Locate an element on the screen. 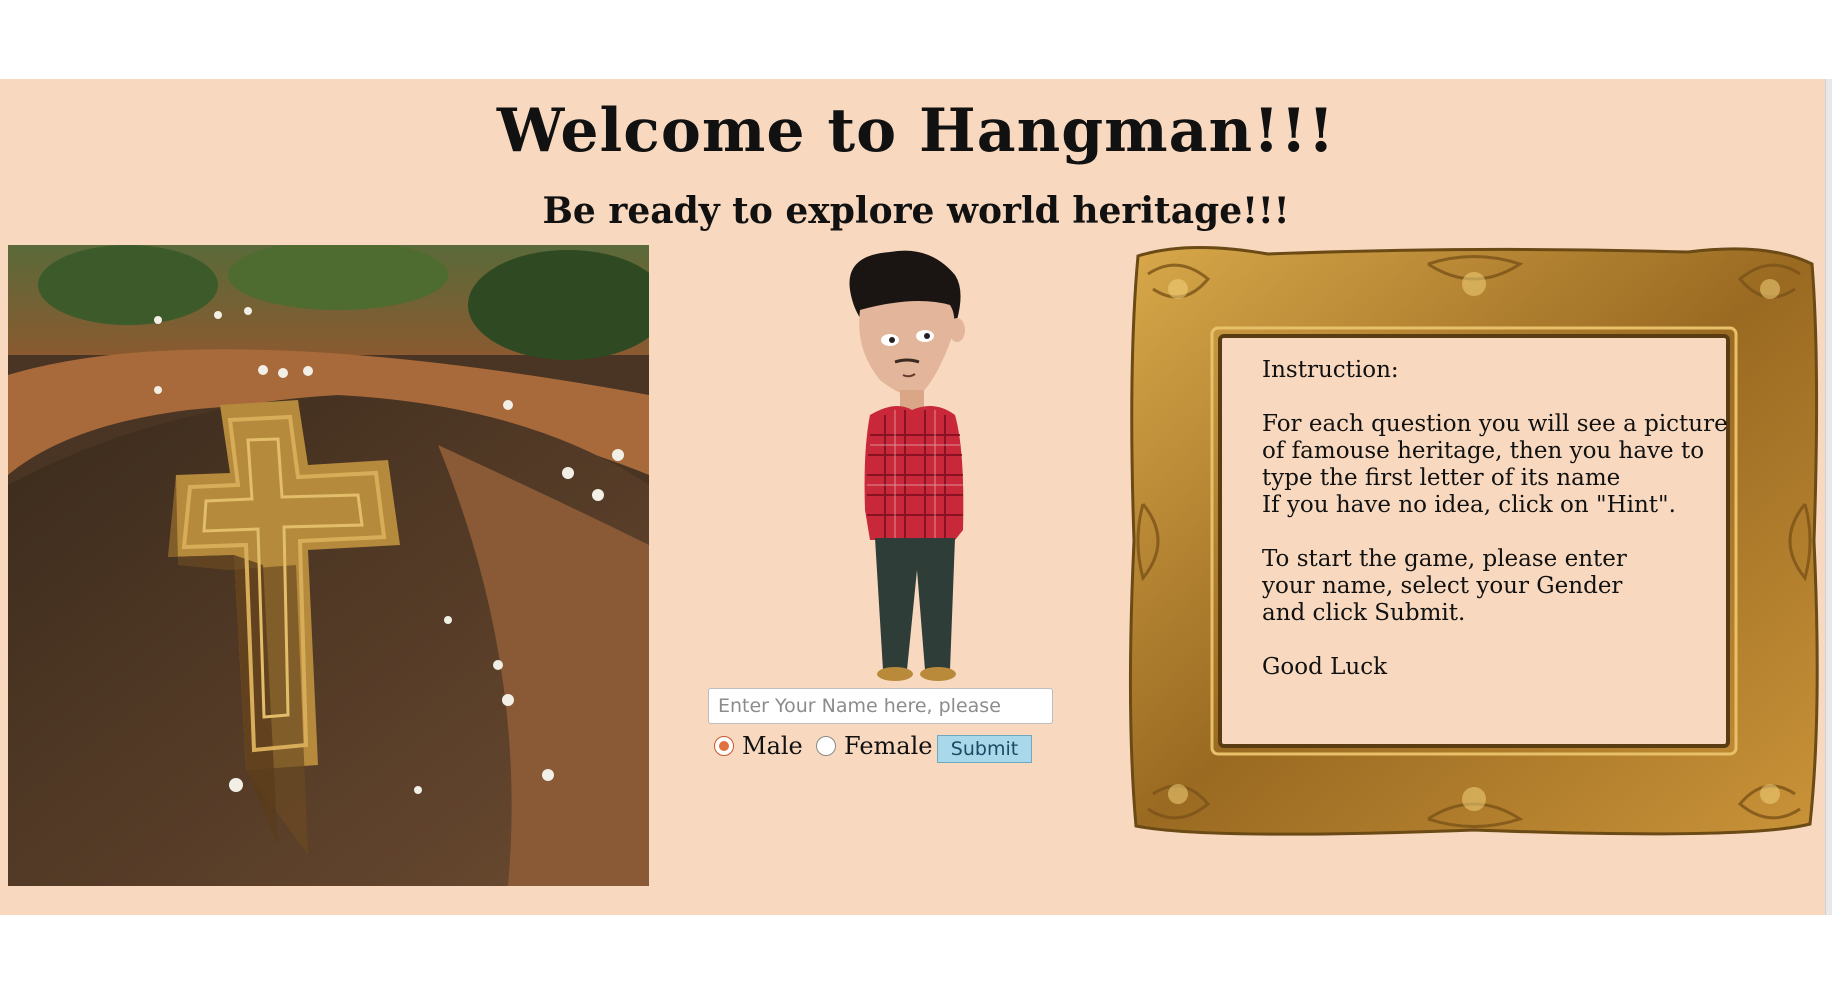  gender-option-female: Female is located at coordinates (874, 746).